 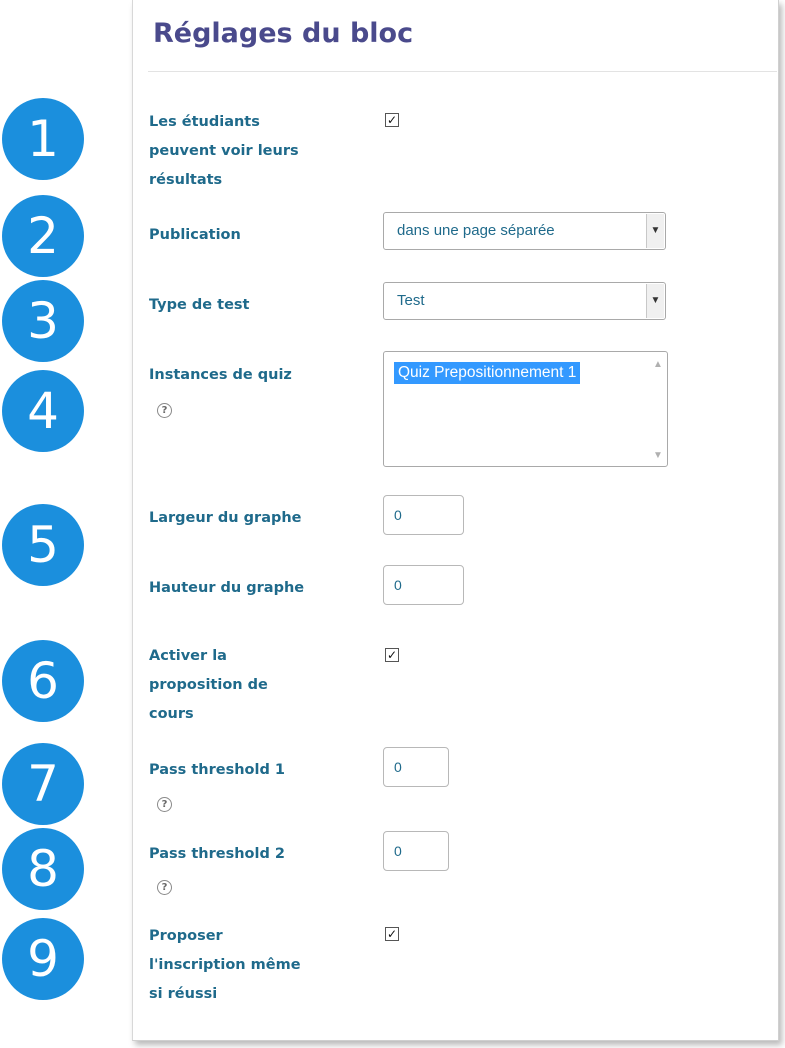 I want to click on course-proposal-label: Activer la proposition de cours, so click(x=208, y=685).